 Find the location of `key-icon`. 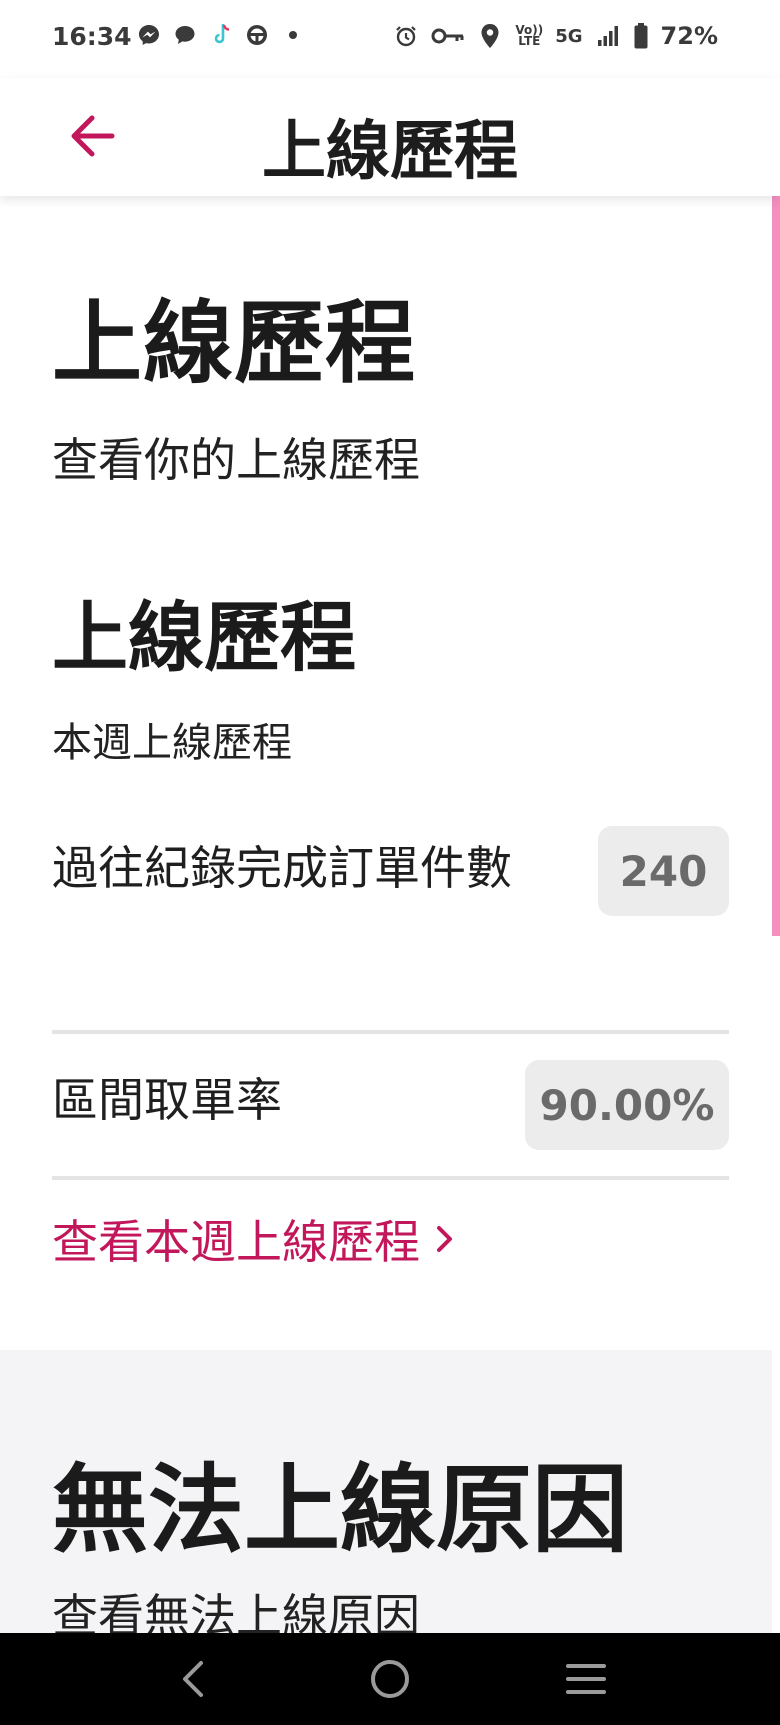

key-icon is located at coordinates (448, 36).